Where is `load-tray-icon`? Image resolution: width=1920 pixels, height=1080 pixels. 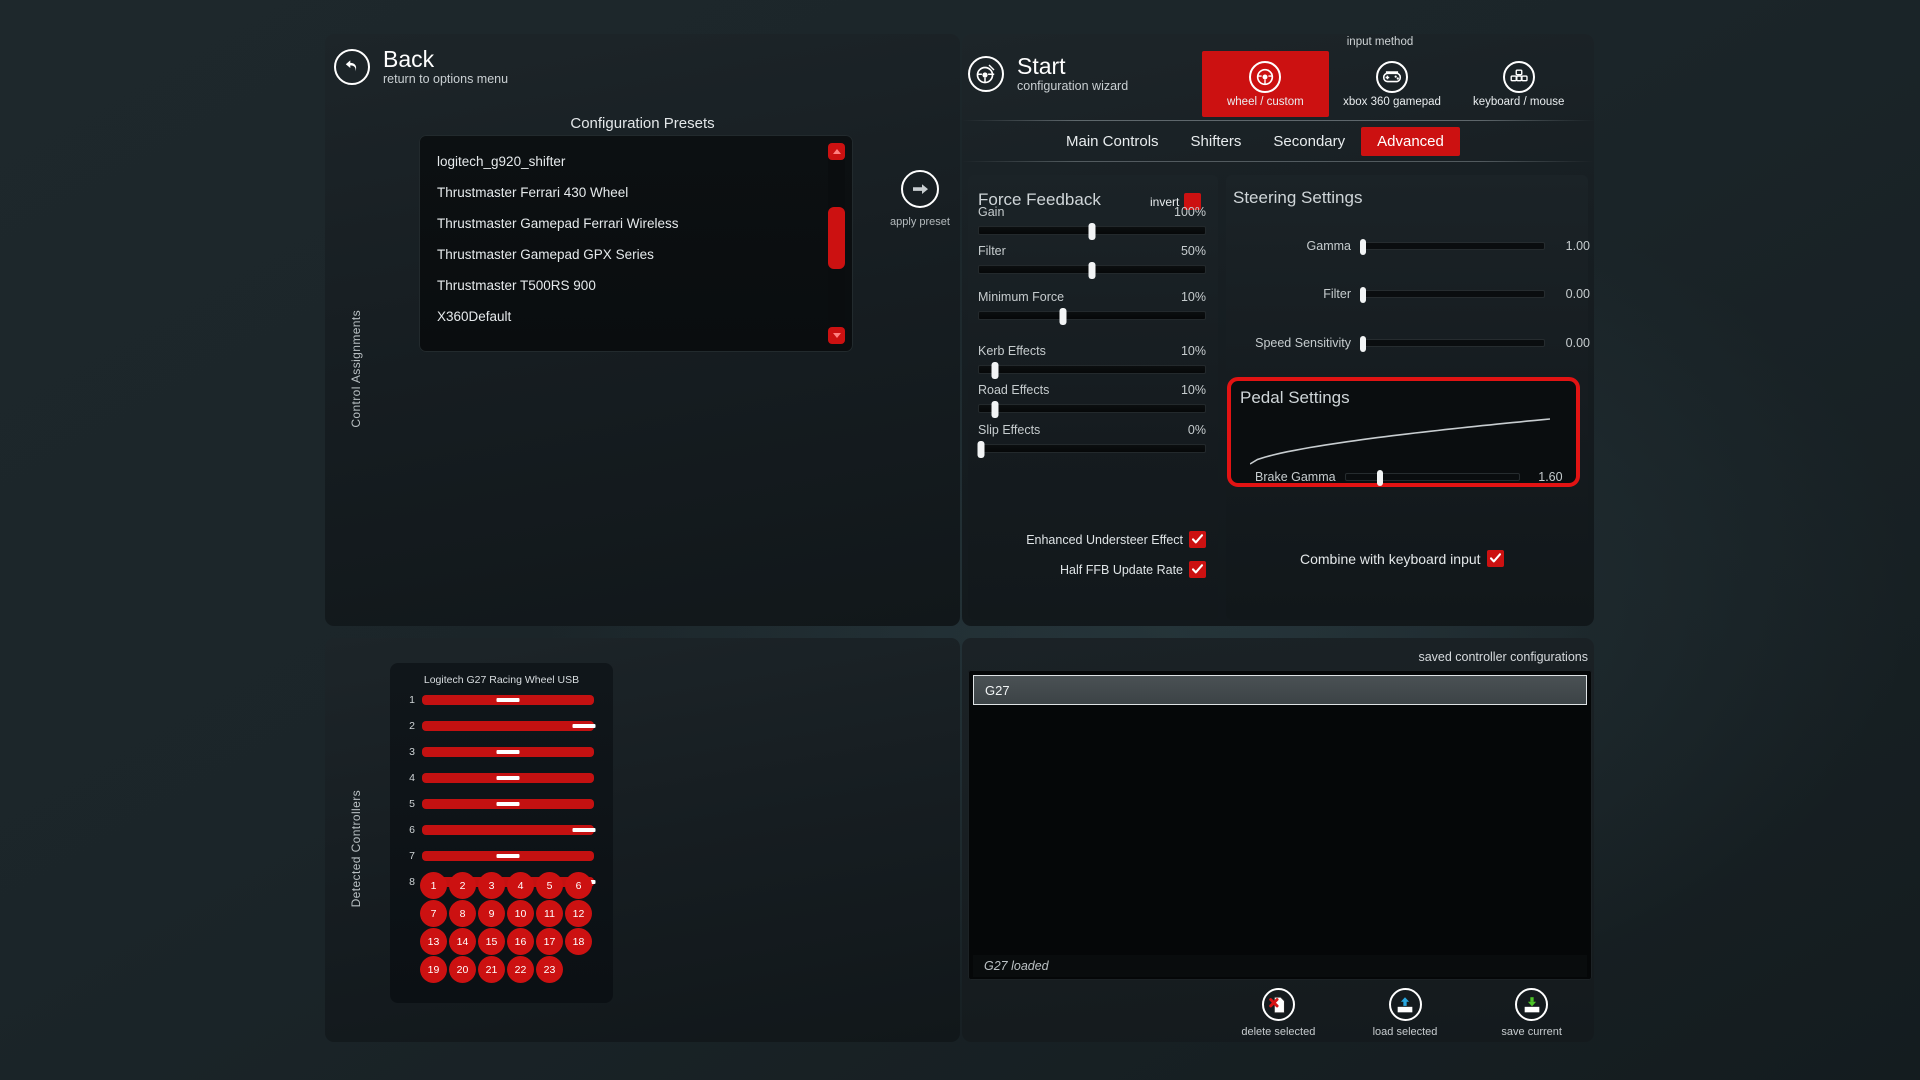
load-tray-icon is located at coordinates (1405, 1004).